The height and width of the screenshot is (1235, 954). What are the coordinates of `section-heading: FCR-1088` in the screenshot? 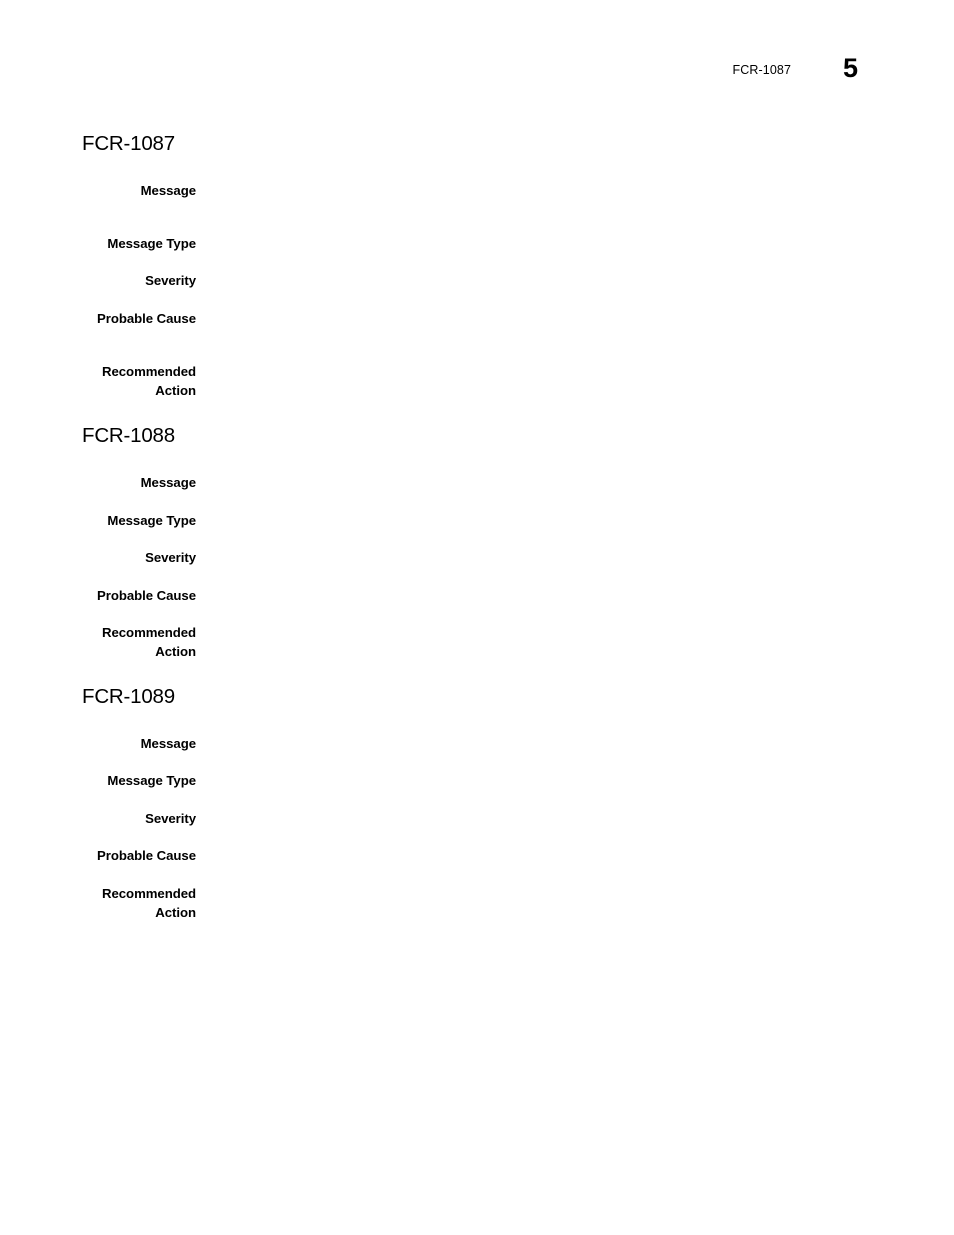 It's located at (128, 435).